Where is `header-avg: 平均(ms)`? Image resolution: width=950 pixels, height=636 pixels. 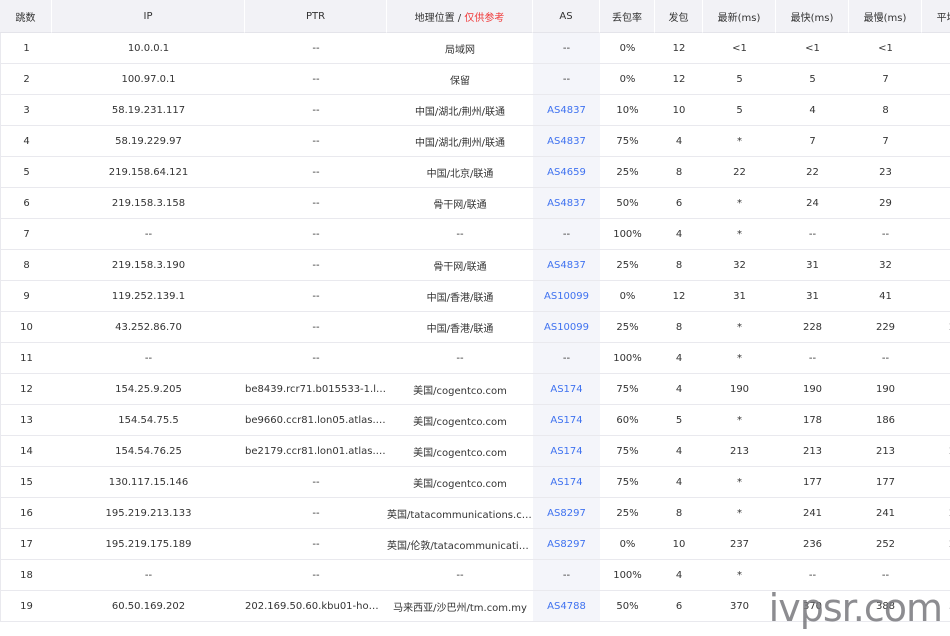
header-avg: 平均(ms) is located at coordinates (936, 16).